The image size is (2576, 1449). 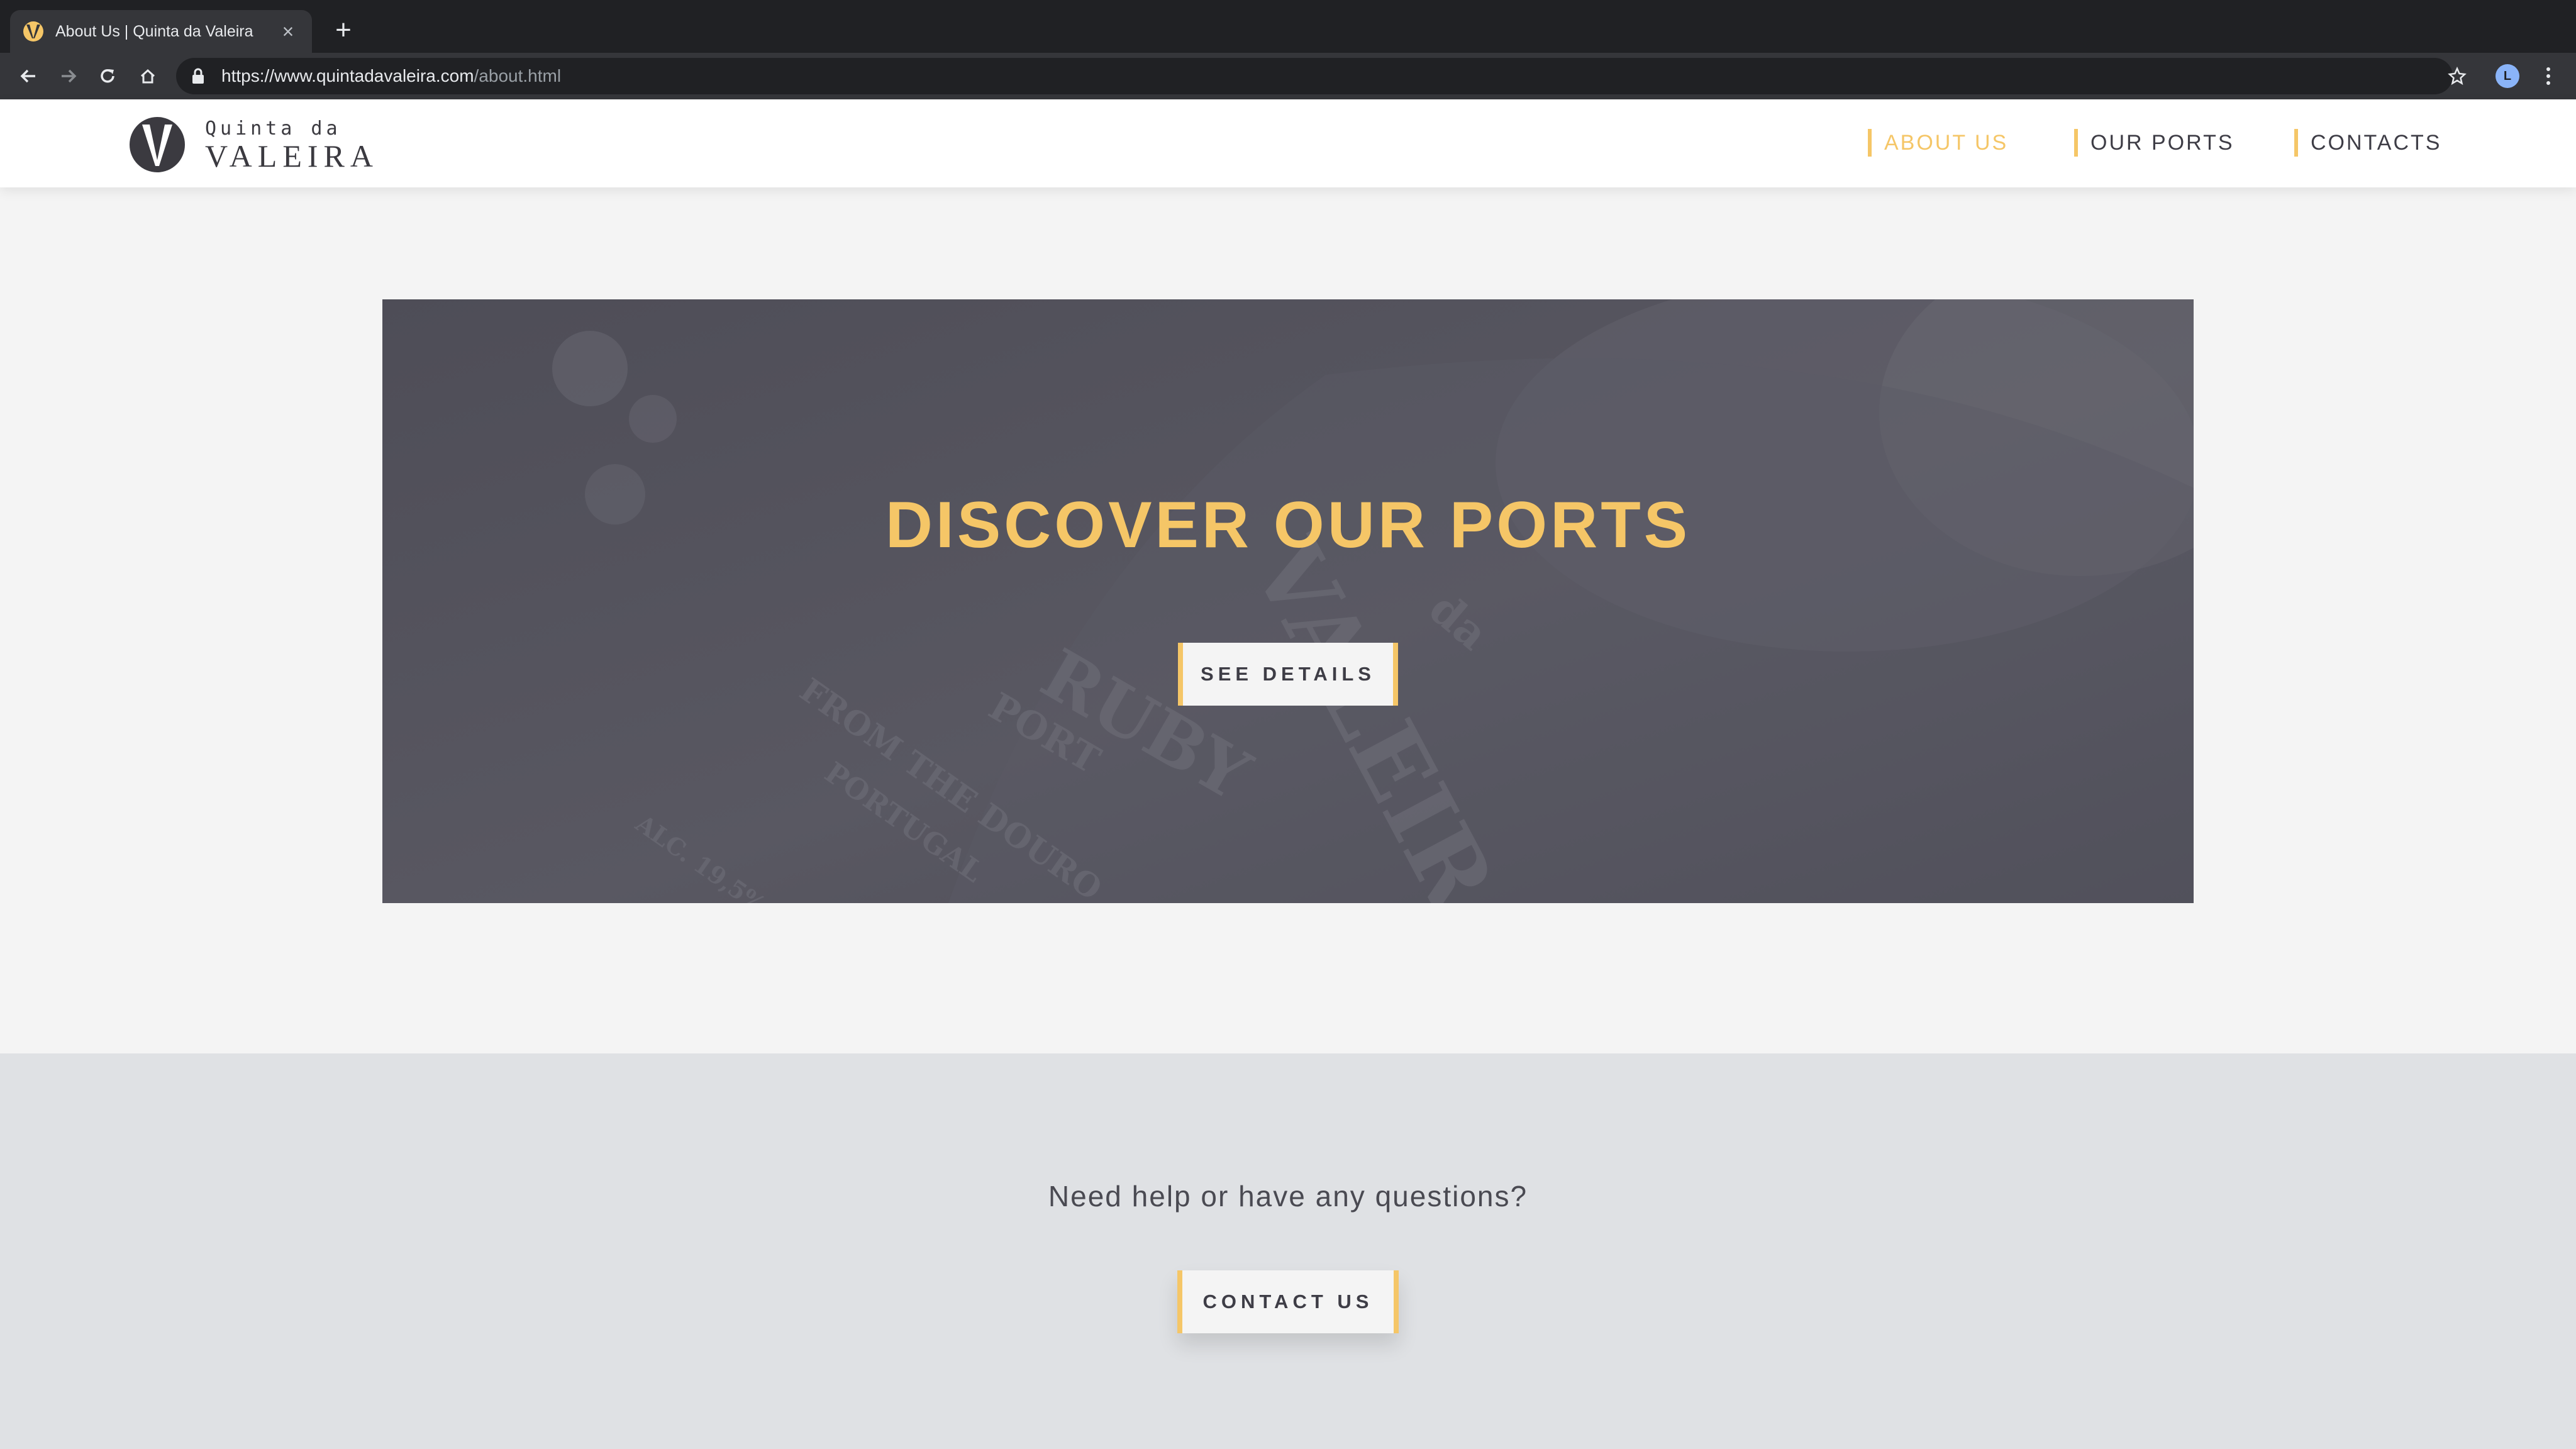 I want to click on bookmark-star-icon, so click(x=2457, y=76).